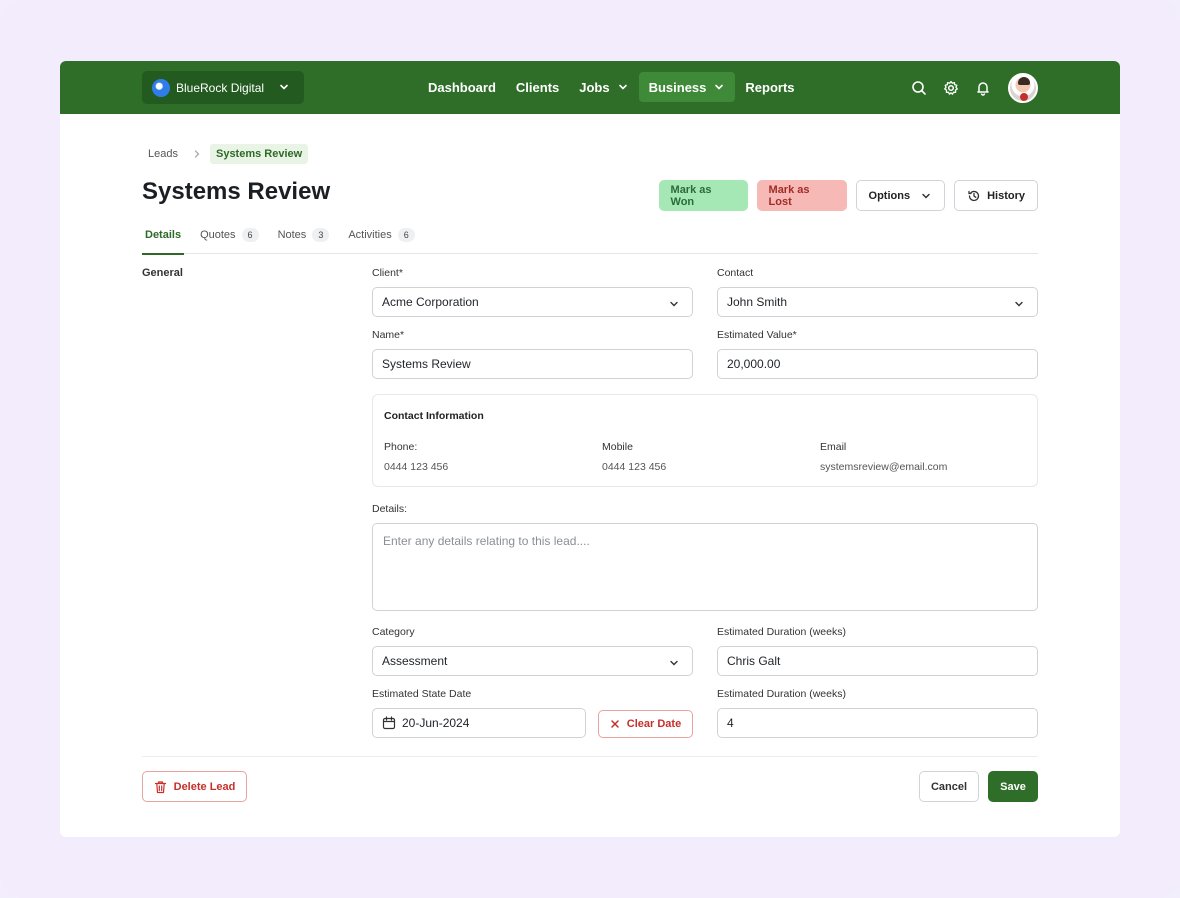 The width and height of the screenshot is (1180, 898). Describe the element at coordinates (160, 786) in the screenshot. I see `trash-icon` at that location.